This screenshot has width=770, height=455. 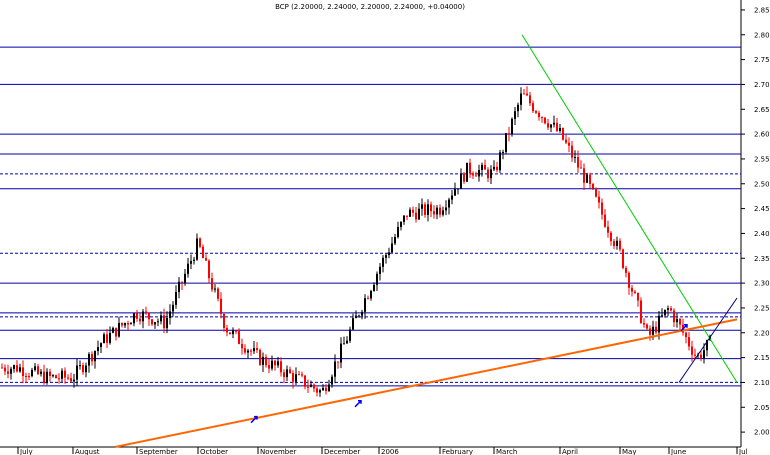 I want to click on y-tick-label-5: 2.25, so click(x=762, y=308).